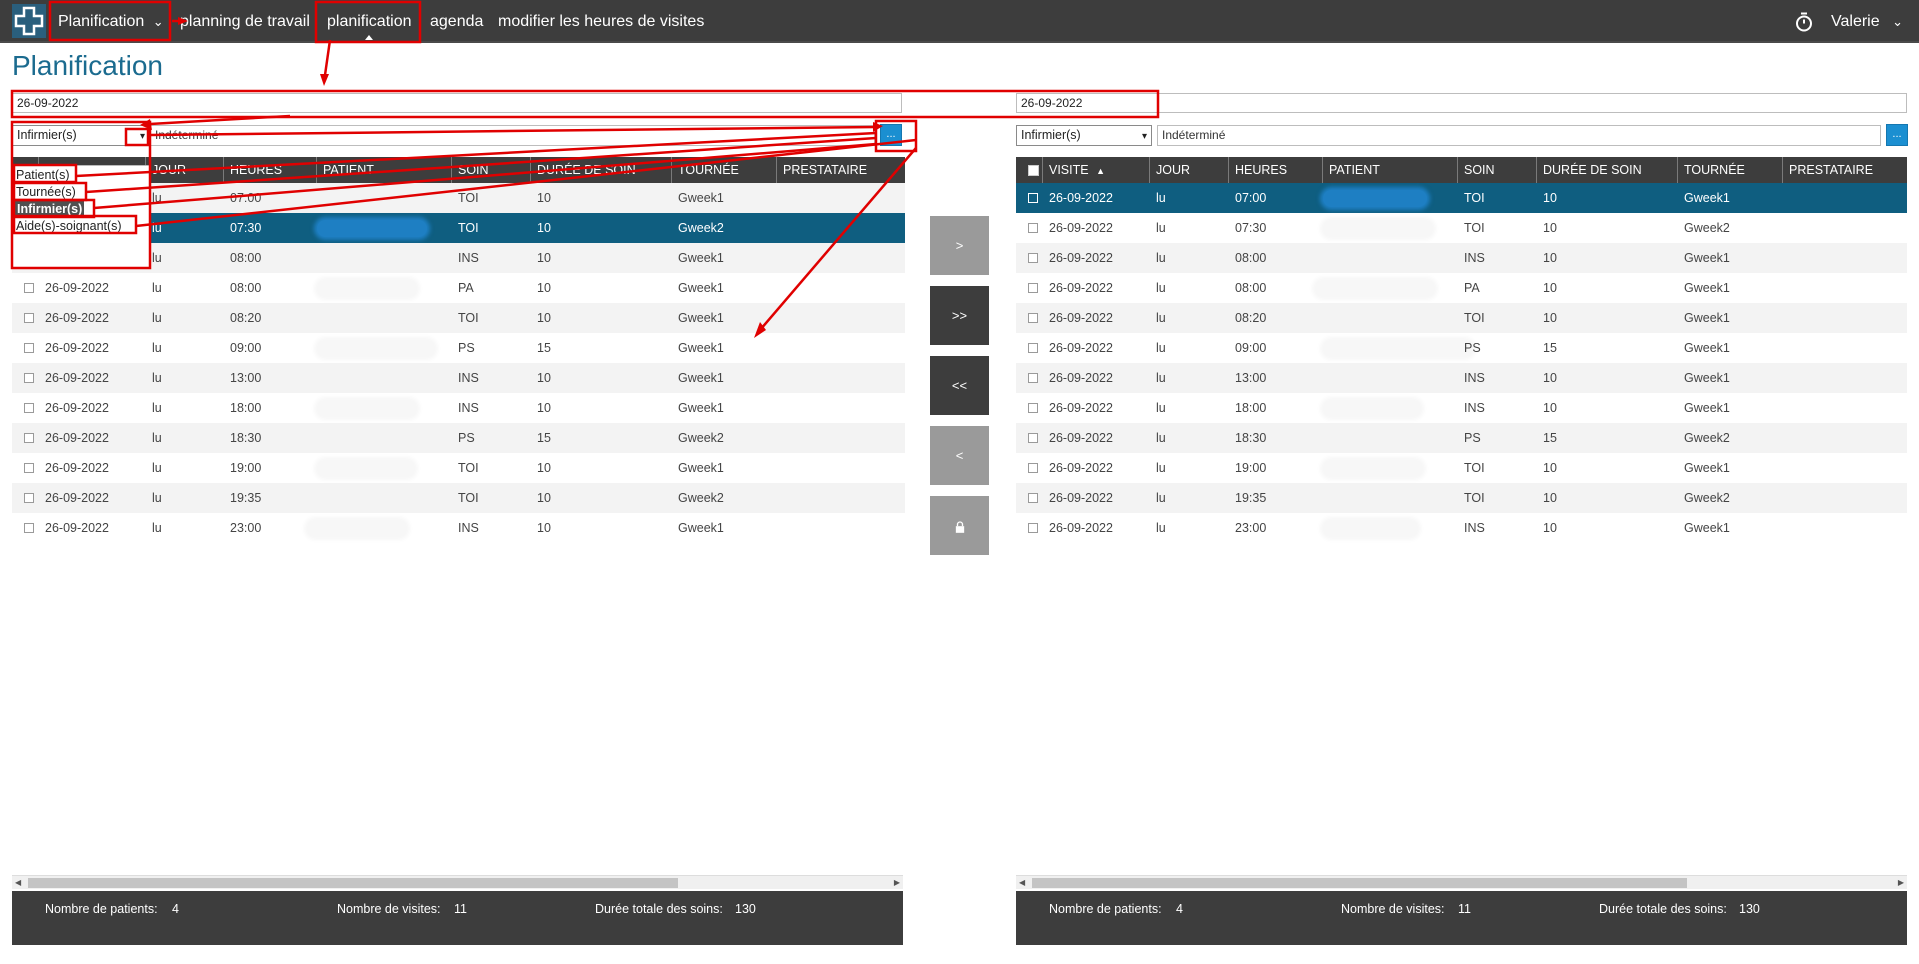  What do you see at coordinates (1084, 135) in the screenshot?
I see `right-type-select: Infirmier(s) ▾` at bounding box center [1084, 135].